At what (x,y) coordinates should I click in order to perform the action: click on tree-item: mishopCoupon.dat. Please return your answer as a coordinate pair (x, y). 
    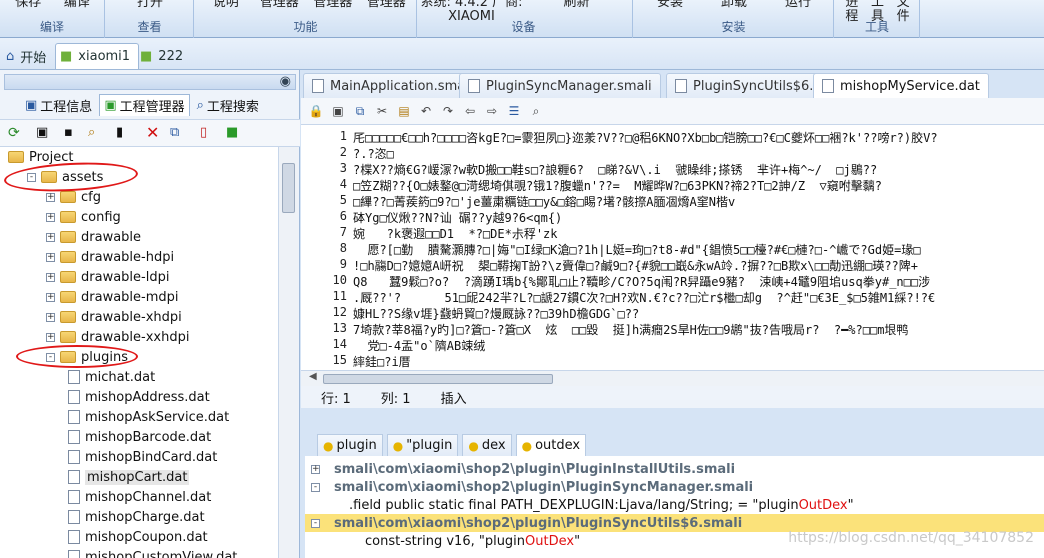
    Looking at the image, I should click on (138, 537).